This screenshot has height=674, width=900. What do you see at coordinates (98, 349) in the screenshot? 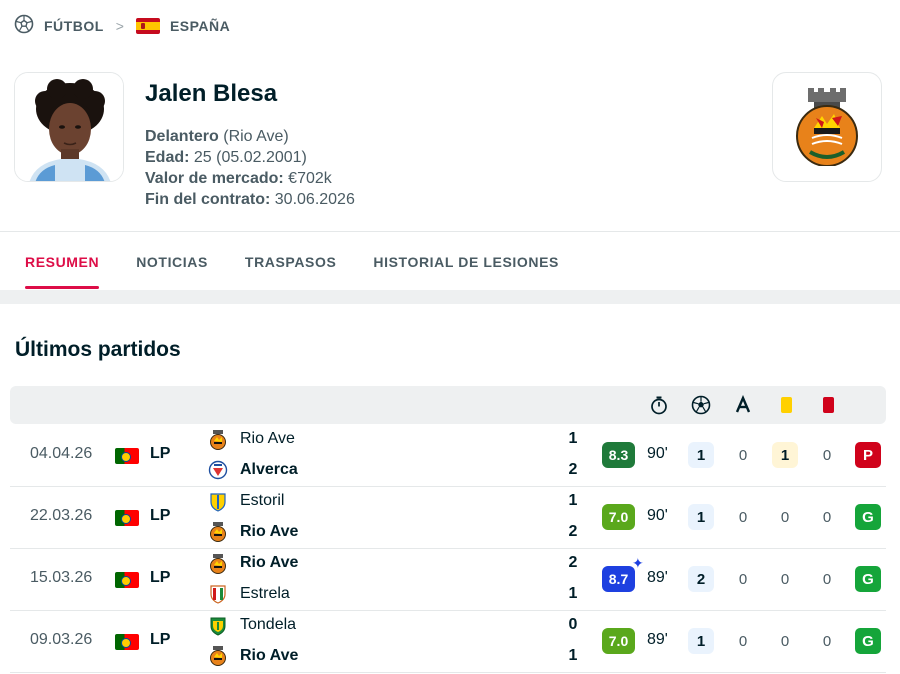
I see `section-title: Últimos partidos` at bounding box center [98, 349].